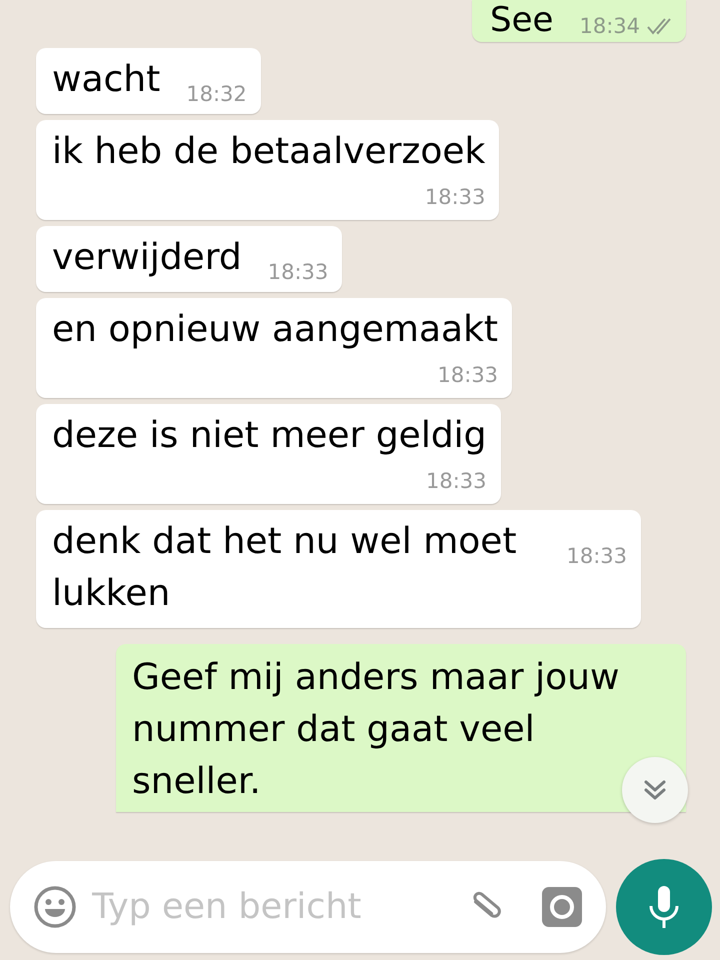  Describe the element at coordinates (562, 907) in the screenshot. I see `camera-icon` at that location.